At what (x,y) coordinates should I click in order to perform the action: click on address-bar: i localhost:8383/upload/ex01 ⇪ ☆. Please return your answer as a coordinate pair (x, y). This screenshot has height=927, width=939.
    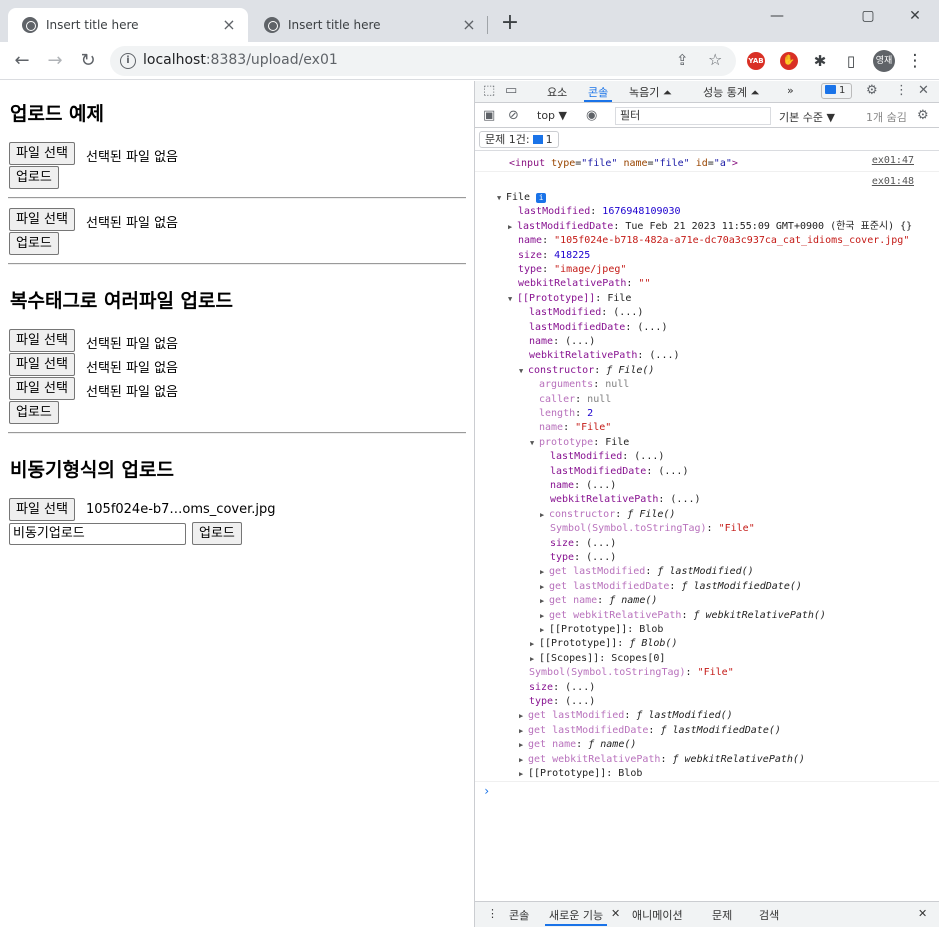
    Looking at the image, I should click on (423, 61).